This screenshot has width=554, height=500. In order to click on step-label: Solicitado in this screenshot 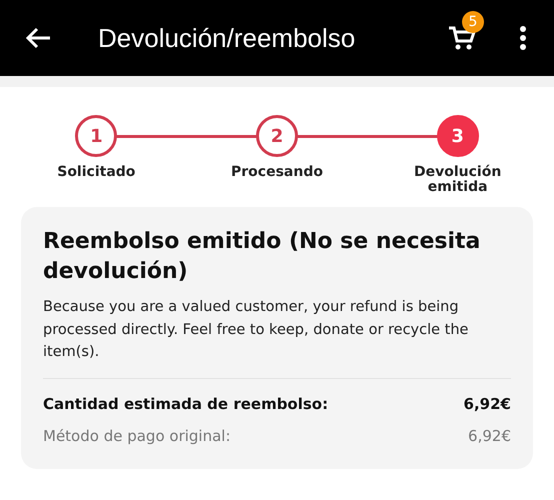, I will do `click(96, 172)`.